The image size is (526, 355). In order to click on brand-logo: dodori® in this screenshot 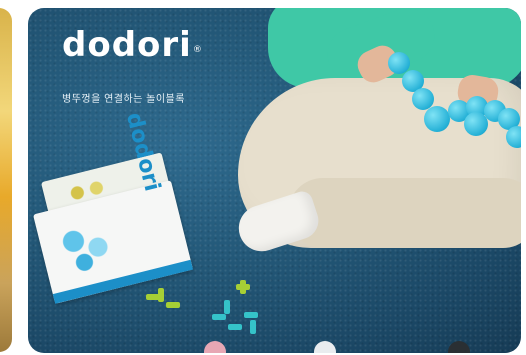, I will do `click(132, 45)`.